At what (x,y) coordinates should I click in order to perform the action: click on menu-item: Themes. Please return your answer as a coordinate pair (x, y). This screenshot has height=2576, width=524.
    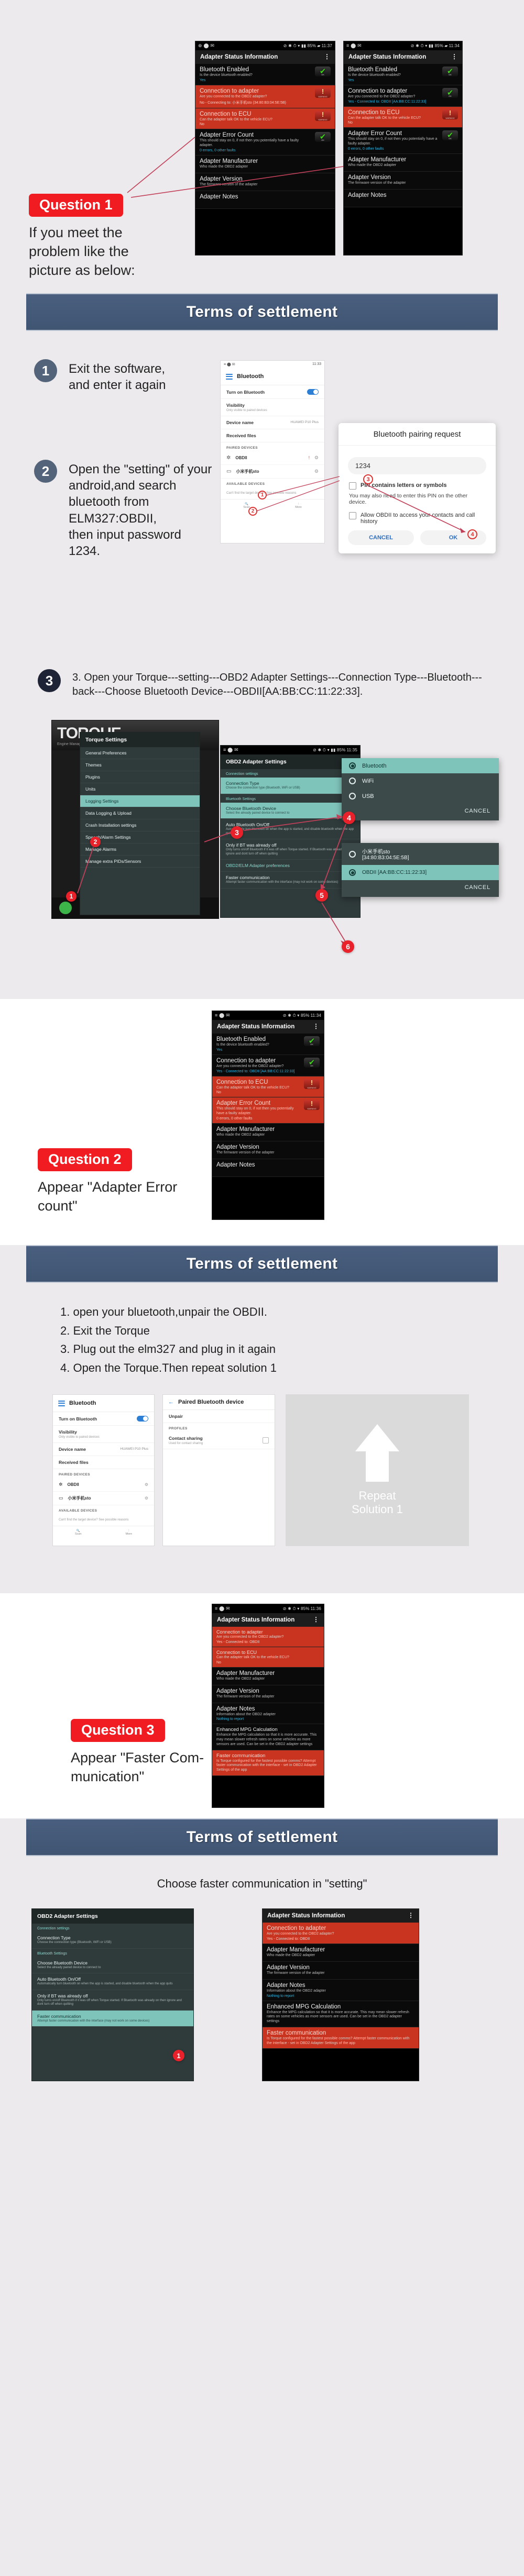
    Looking at the image, I should click on (140, 765).